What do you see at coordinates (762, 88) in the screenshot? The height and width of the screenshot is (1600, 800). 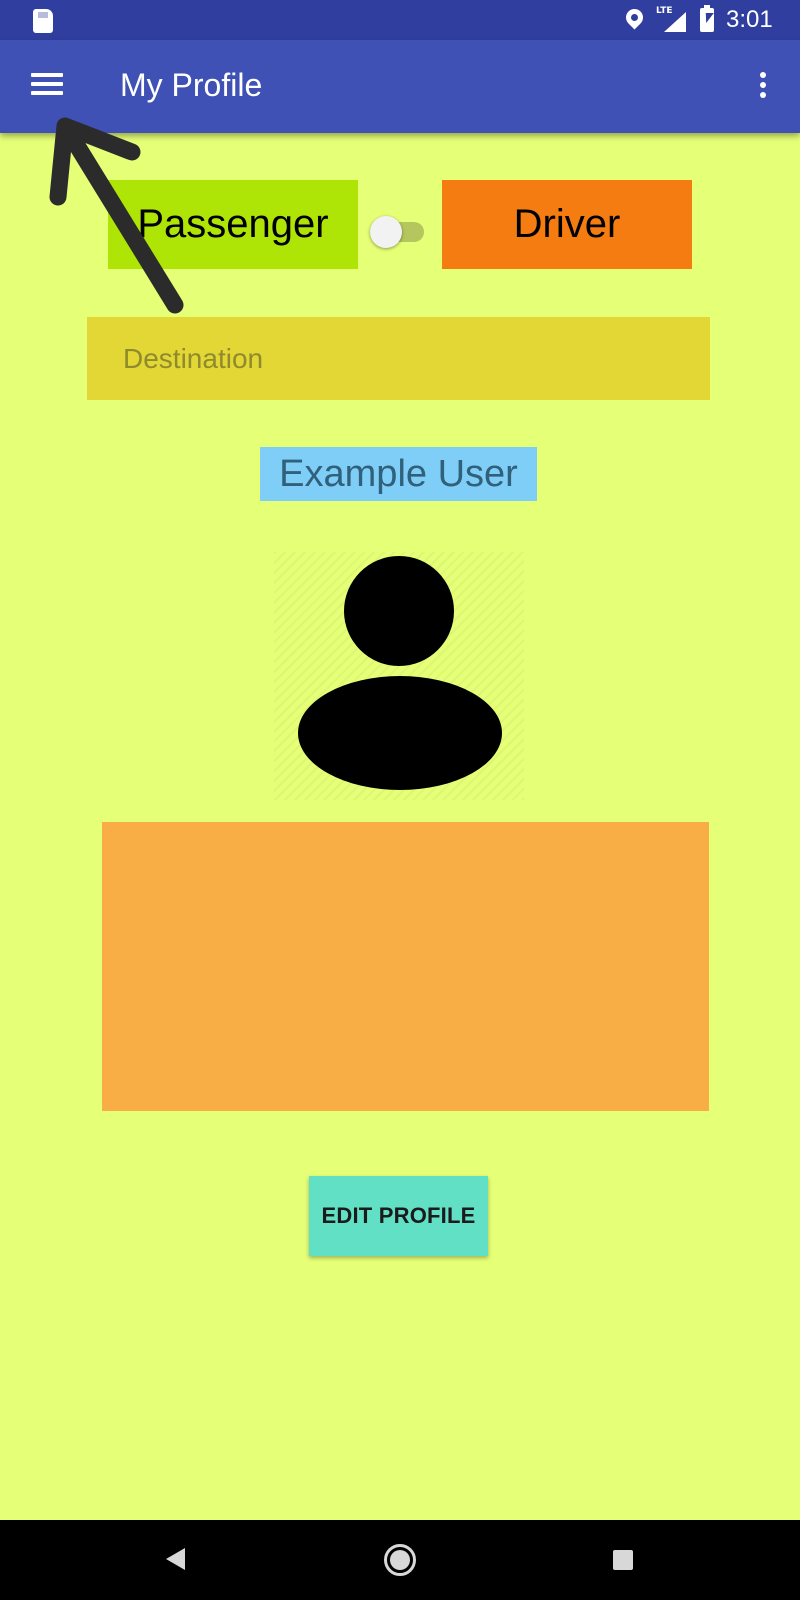 I see `more-vert-icon` at bounding box center [762, 88].